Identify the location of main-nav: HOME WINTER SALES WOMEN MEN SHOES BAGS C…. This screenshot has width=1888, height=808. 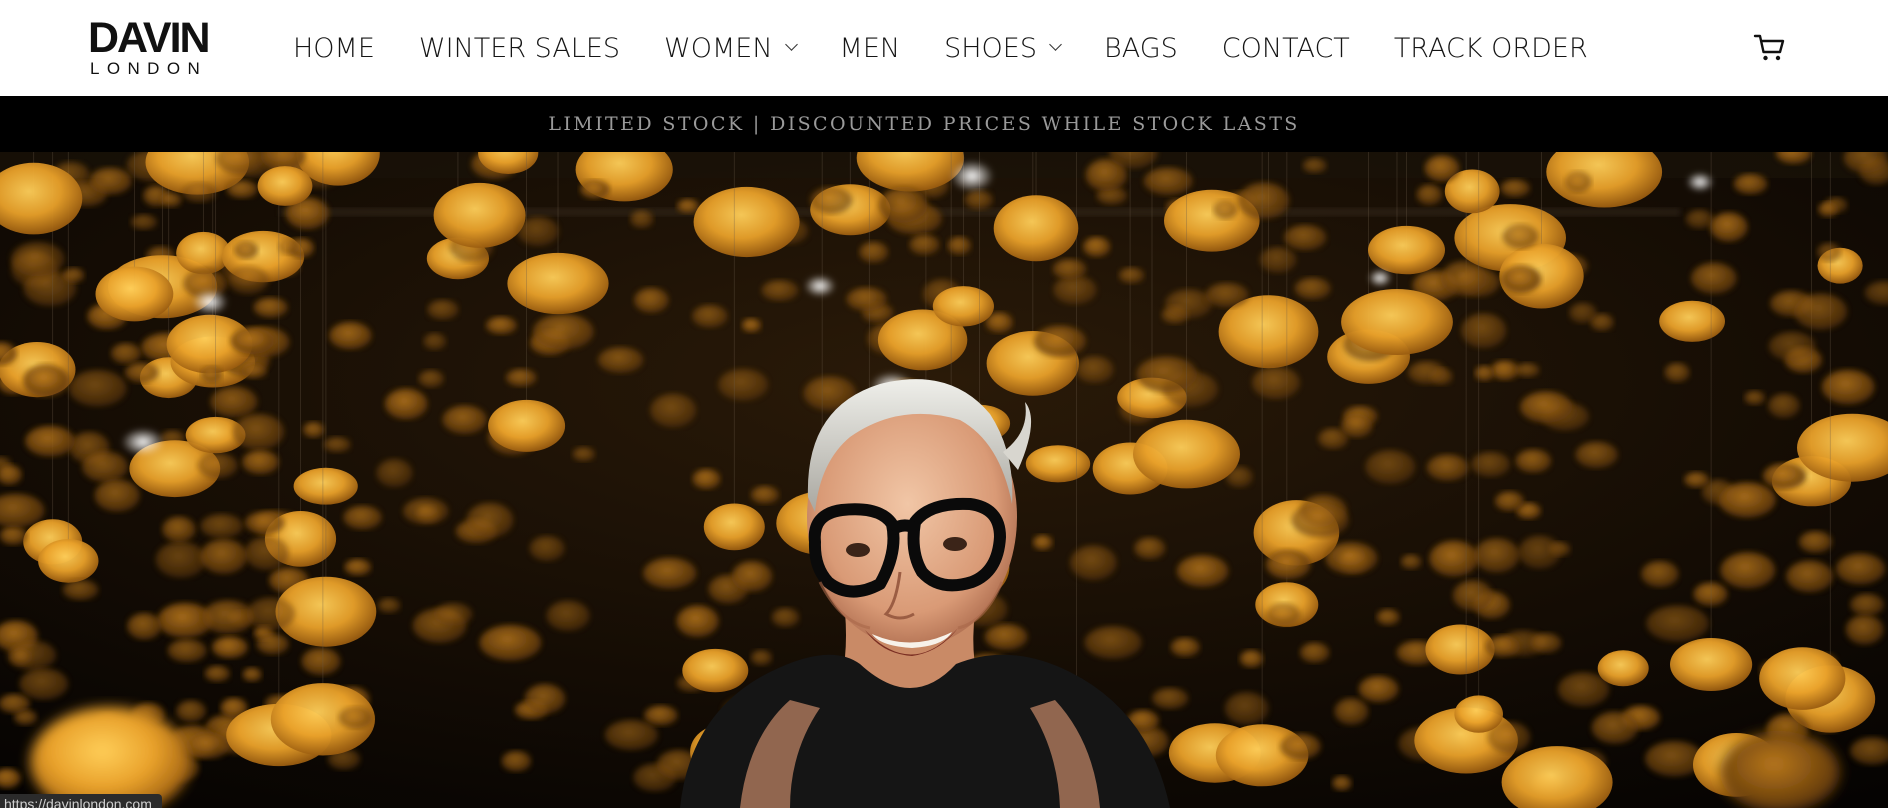
(962, 48).